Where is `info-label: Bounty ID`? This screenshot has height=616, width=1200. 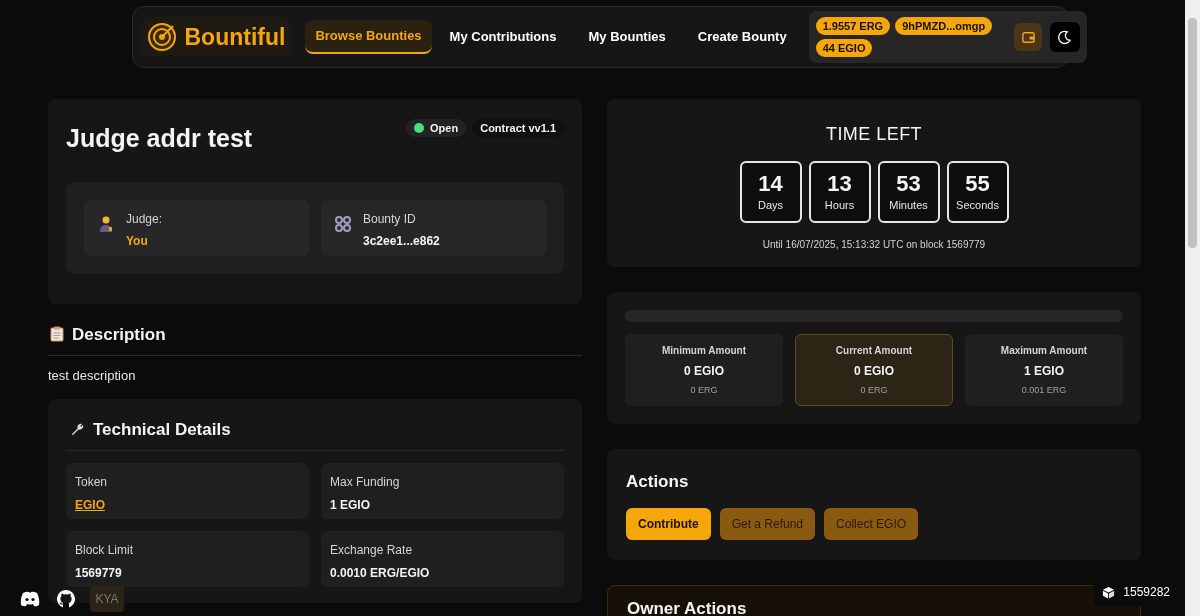
info-label: Bounty ID is located at coordinates (390, 219).